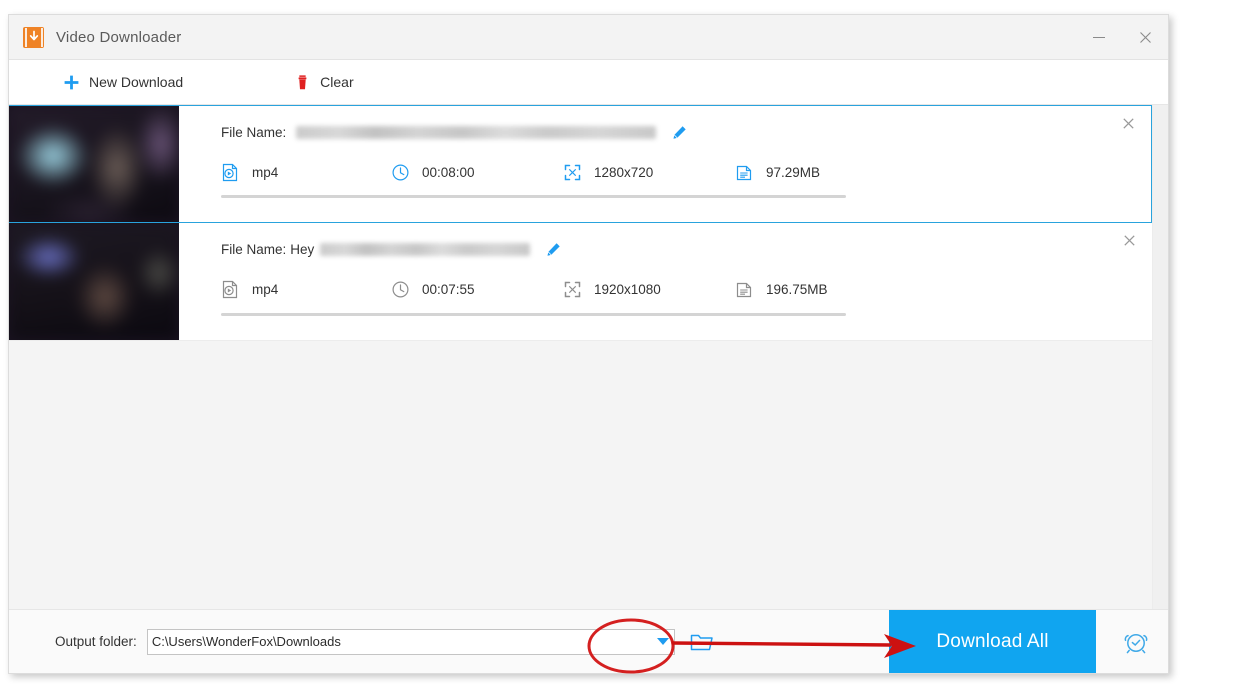  I want to click on resolution-meta: 1920x1080, so click(649, 289).